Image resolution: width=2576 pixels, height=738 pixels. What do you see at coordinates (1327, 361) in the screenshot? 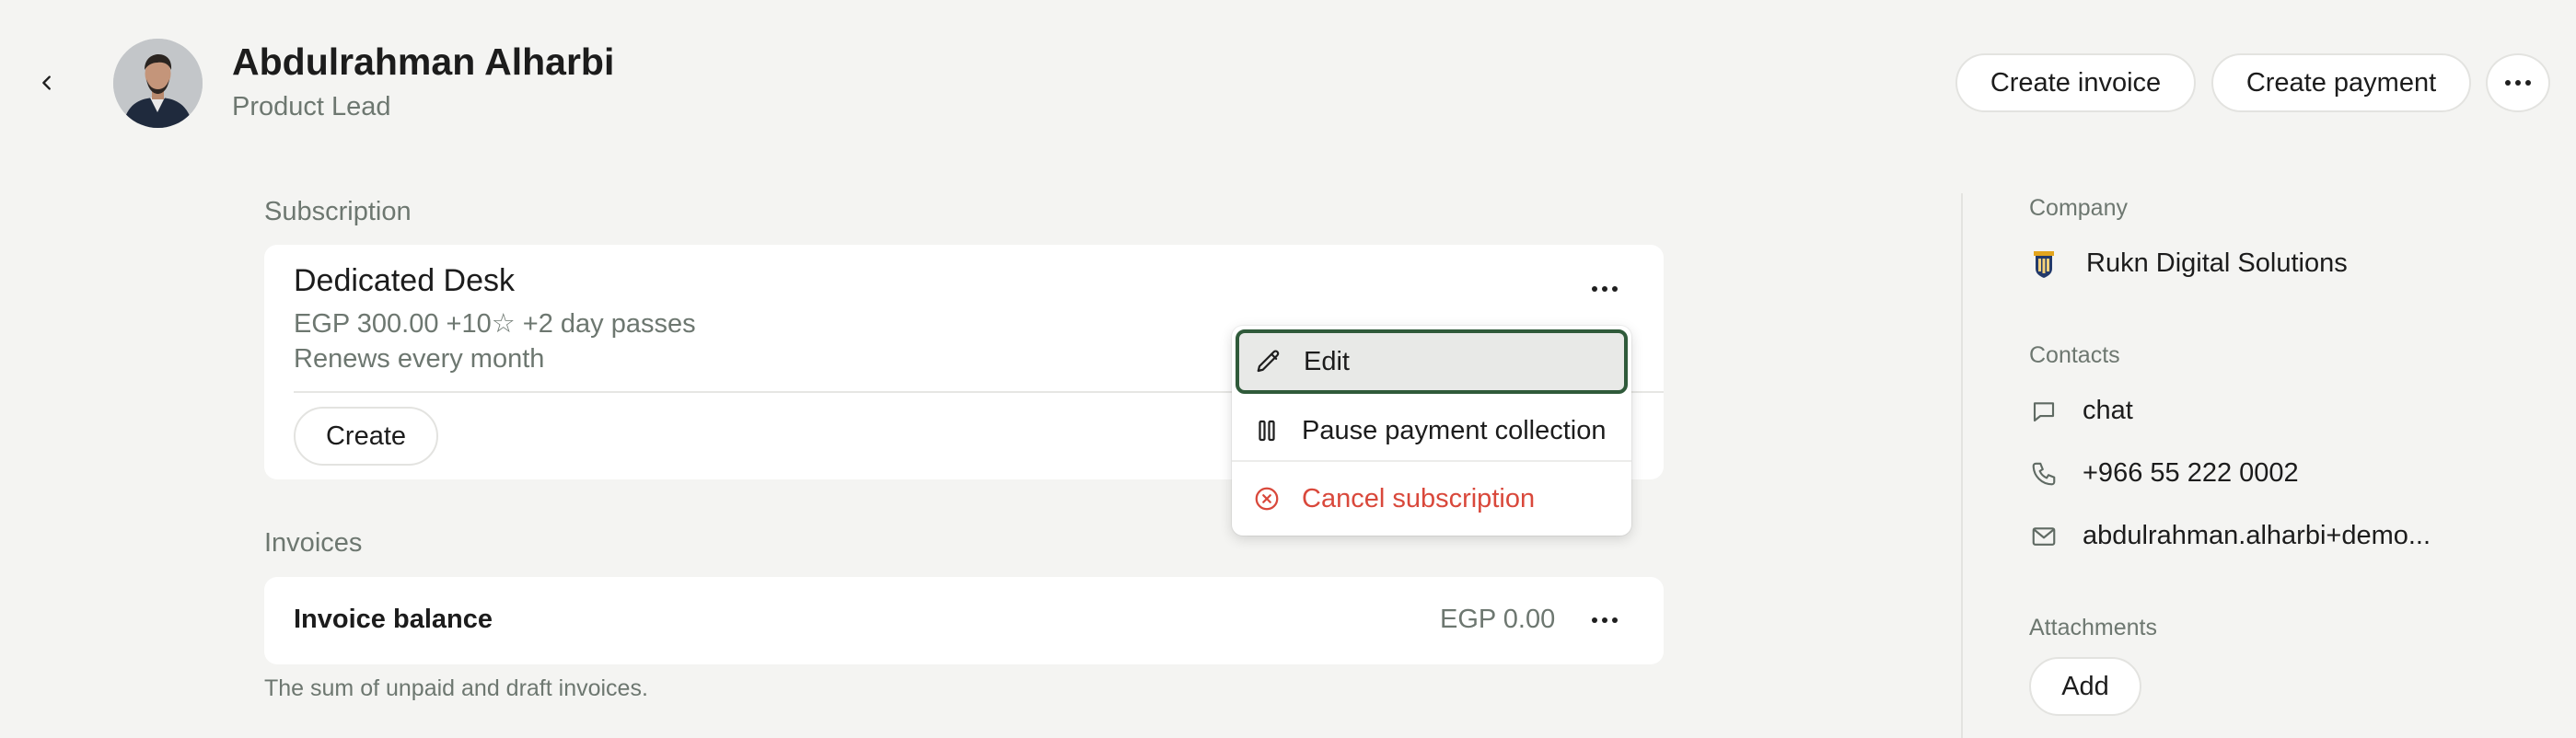
I see `menu-item-label: Edit` at bounding box center [1327, 361].